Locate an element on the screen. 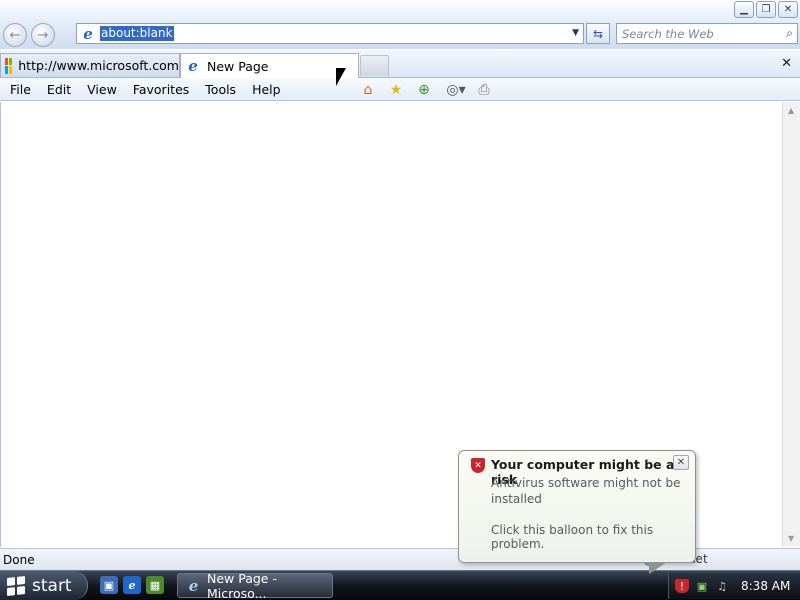  home-icon: ⌂ is located at coordinates (368, 89).